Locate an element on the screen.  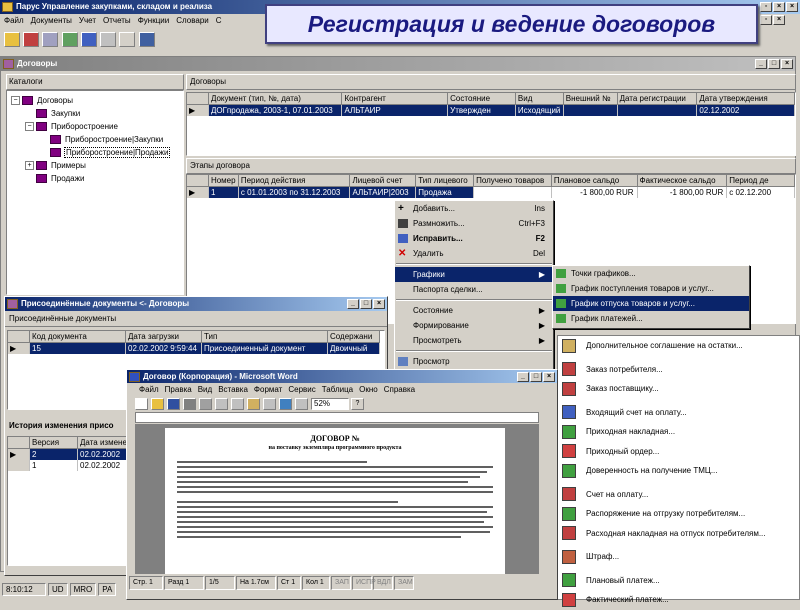
menu-dictionaries: Словари is located at coordinates (192, 21).